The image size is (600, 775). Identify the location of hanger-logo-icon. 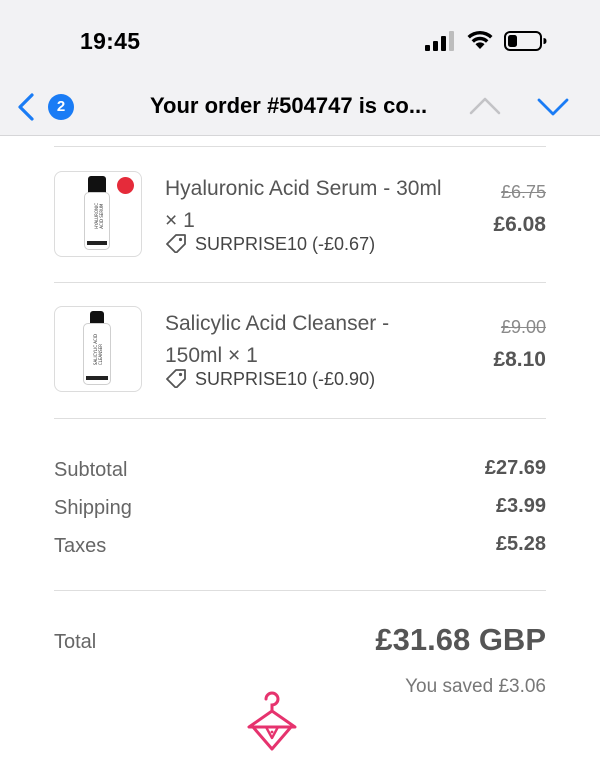
(272, 721).